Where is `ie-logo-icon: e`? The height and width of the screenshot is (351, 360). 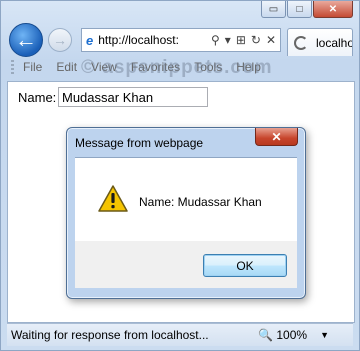
ie-logo-icon: e is located at coordinates (90, 40).